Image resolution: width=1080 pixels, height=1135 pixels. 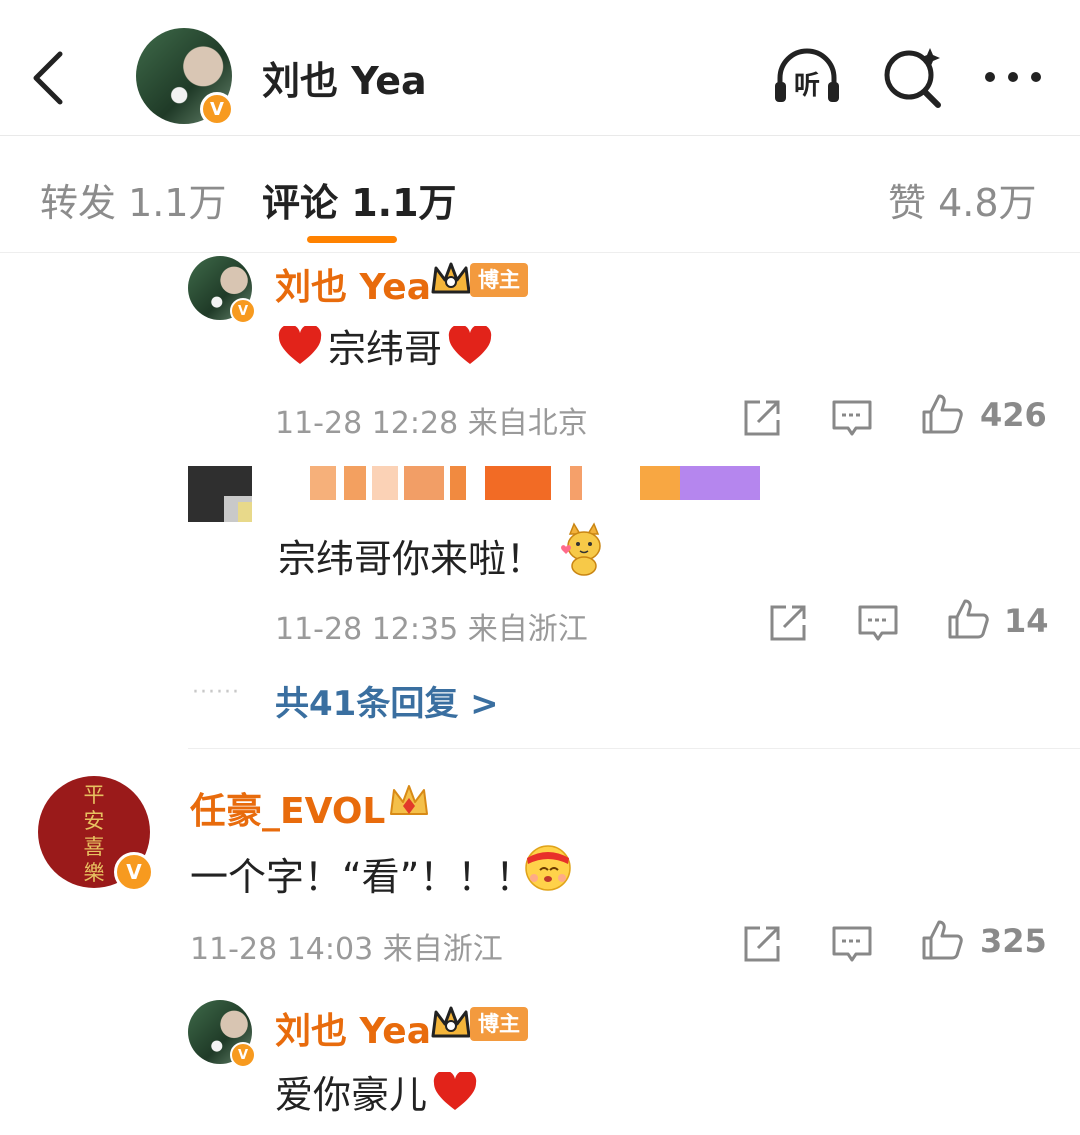 I want to click on more-replies-dots: ······, so click(x=216, y=692).